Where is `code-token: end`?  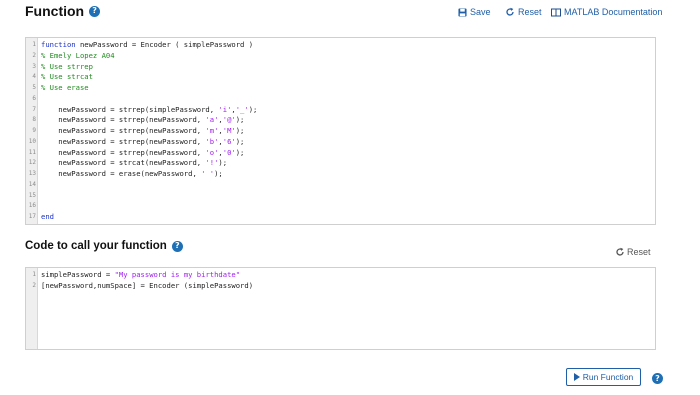
code-token: end is located at coordinates (47, 217).